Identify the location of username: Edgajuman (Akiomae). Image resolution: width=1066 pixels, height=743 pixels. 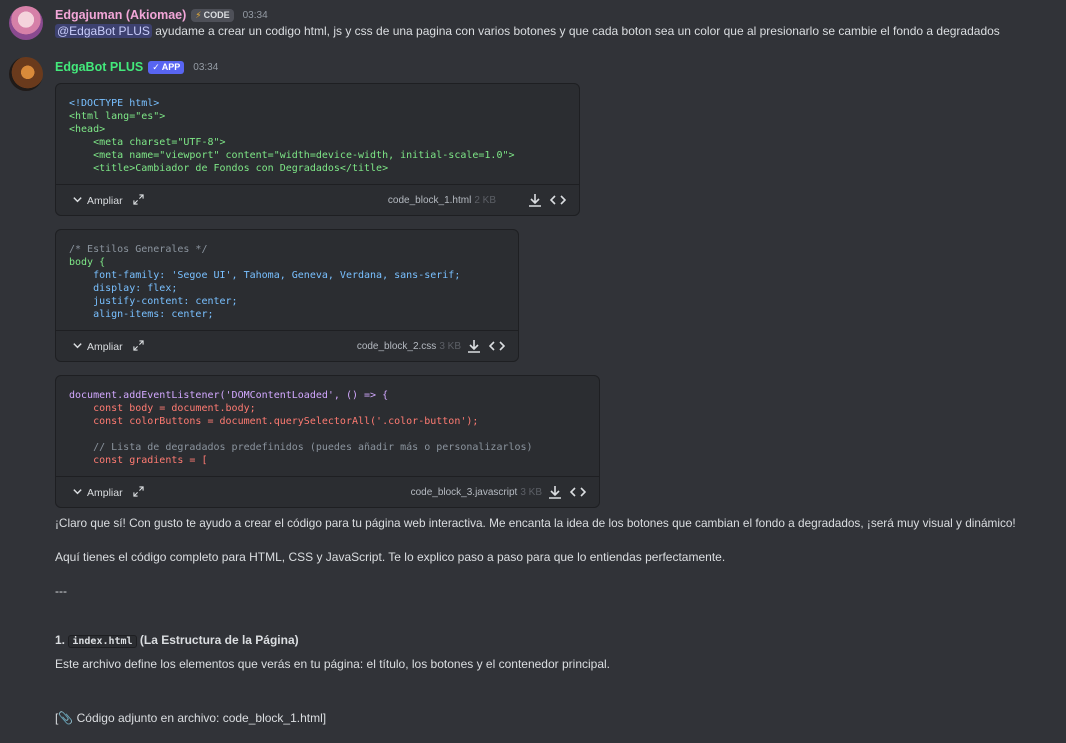
(120, 15).